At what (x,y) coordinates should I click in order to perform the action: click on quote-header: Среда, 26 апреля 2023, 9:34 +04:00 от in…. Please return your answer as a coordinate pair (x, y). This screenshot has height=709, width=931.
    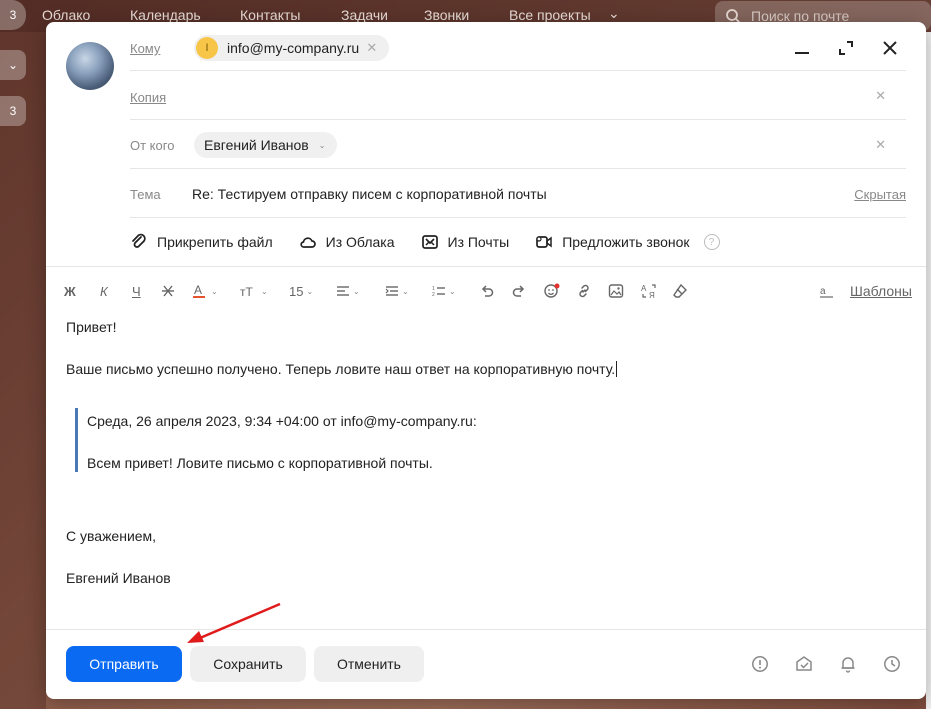
    Looking at the image, I should click on (282, 421).